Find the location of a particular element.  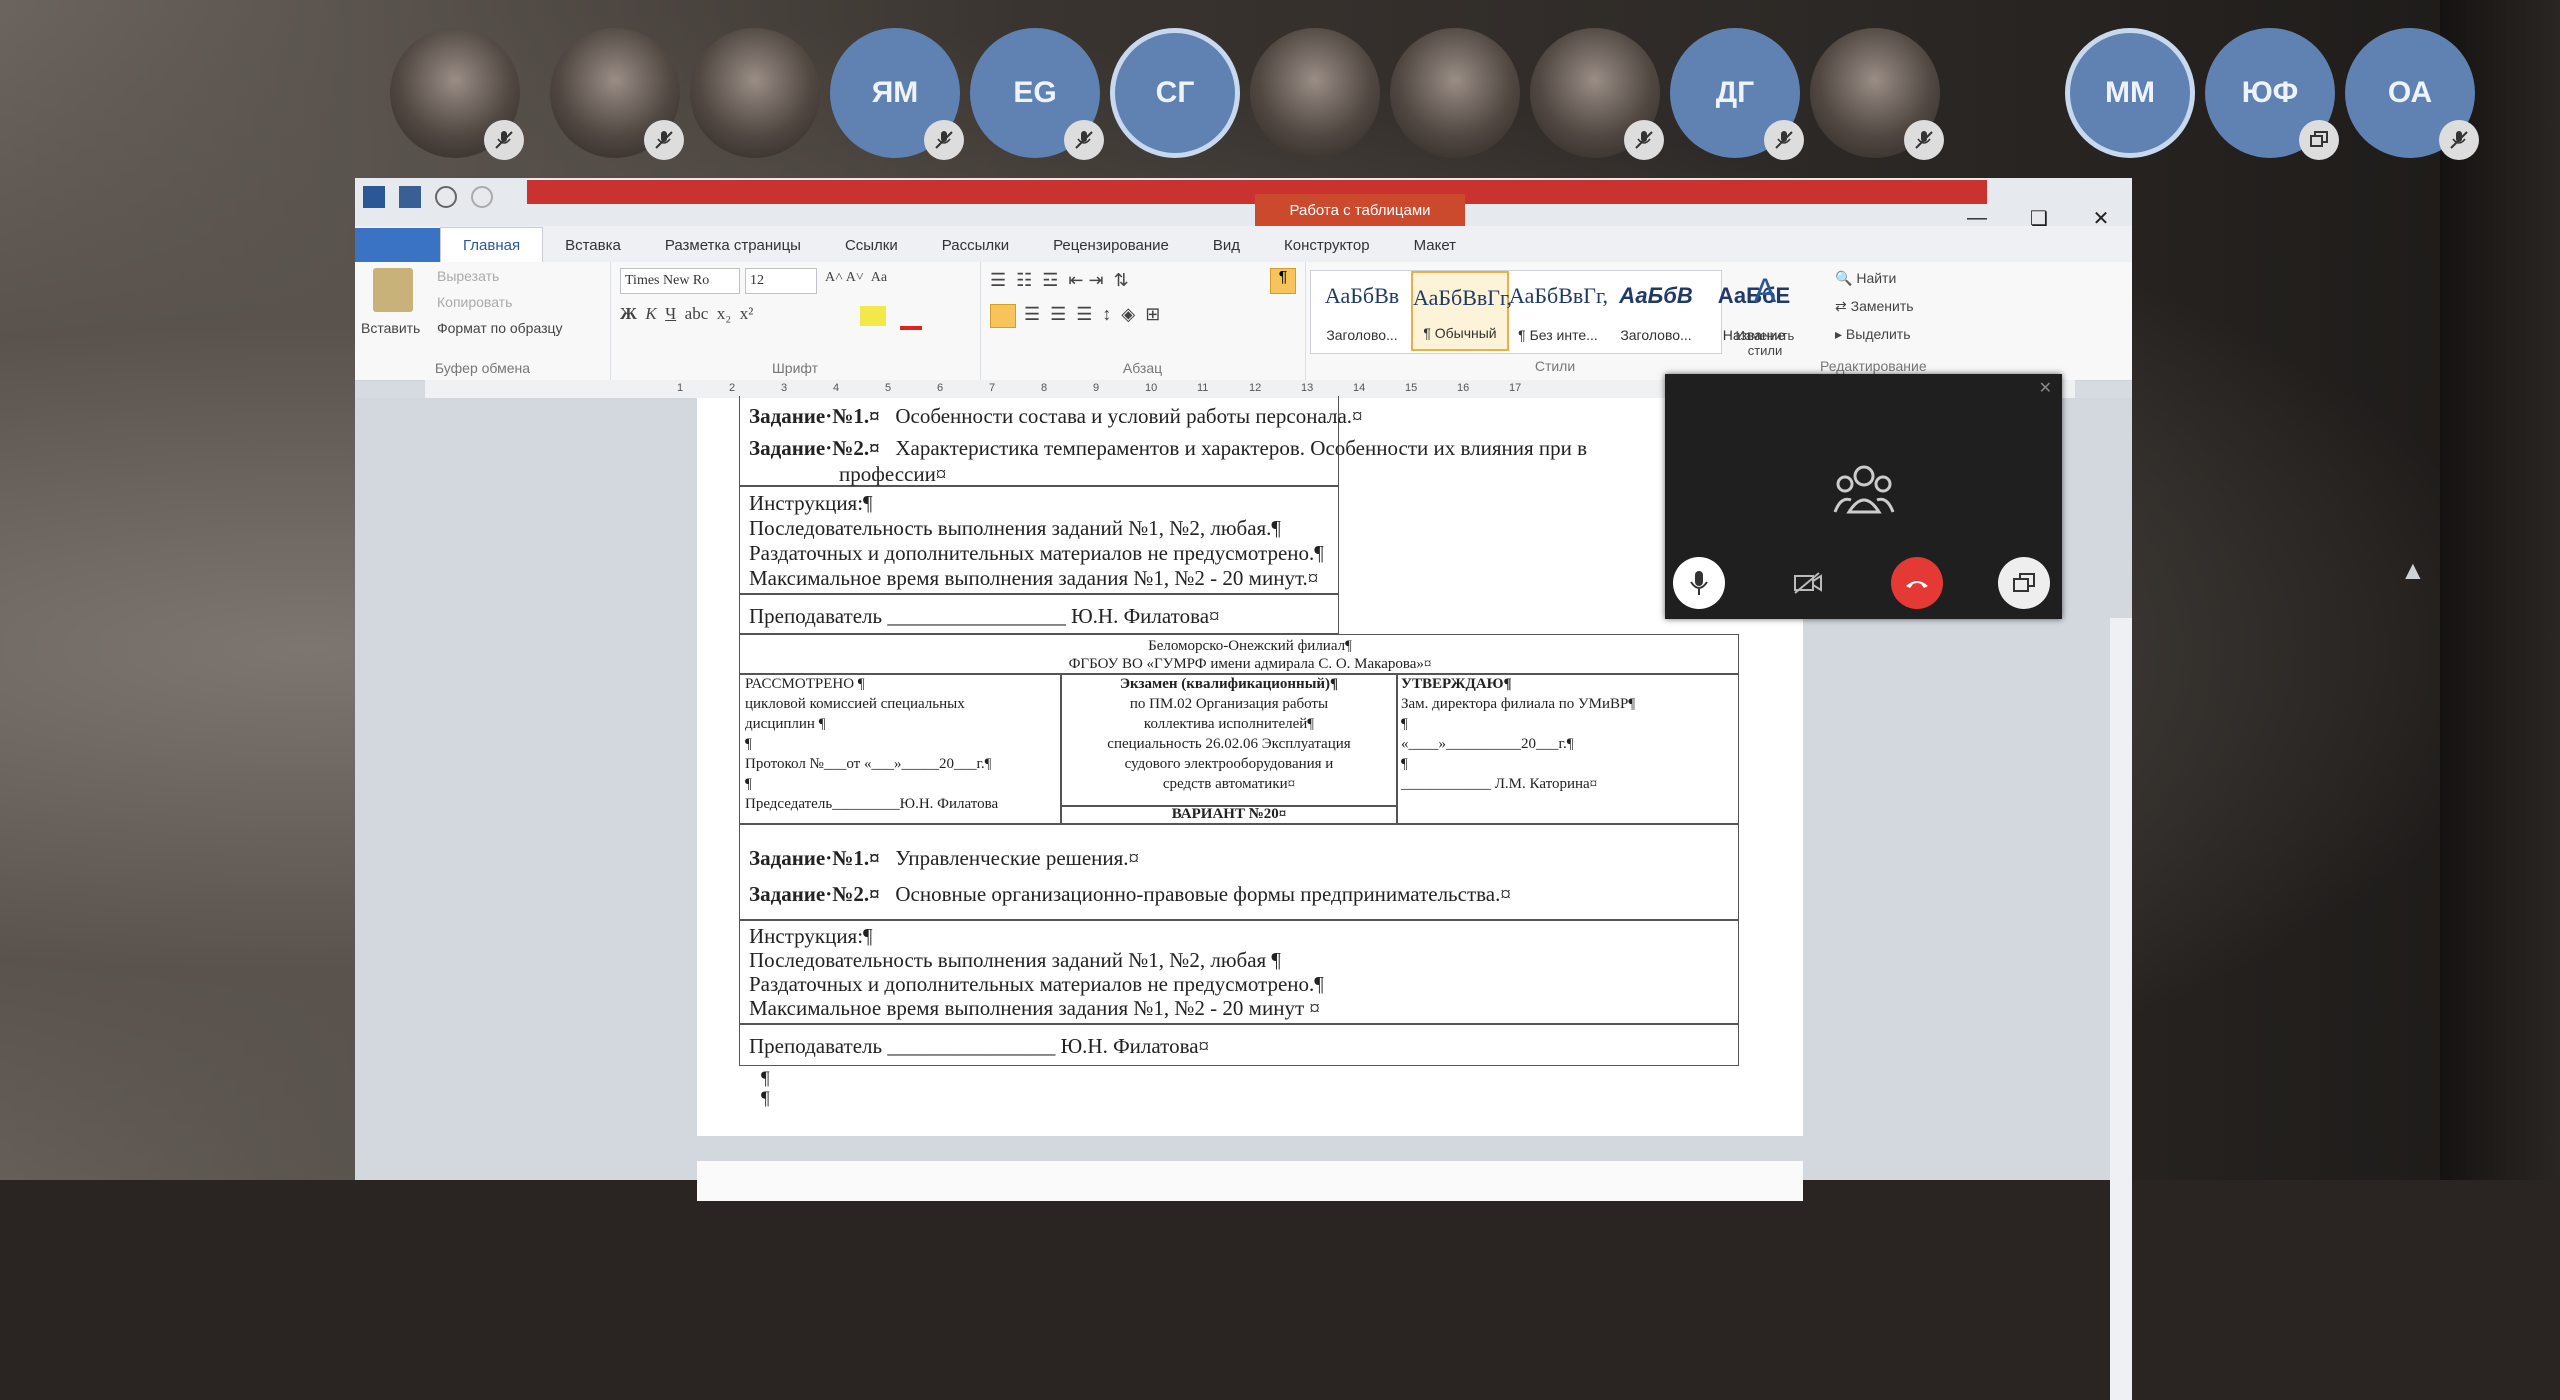

doc-line: дисциплин ¶ is located at coordinates (785, 724).